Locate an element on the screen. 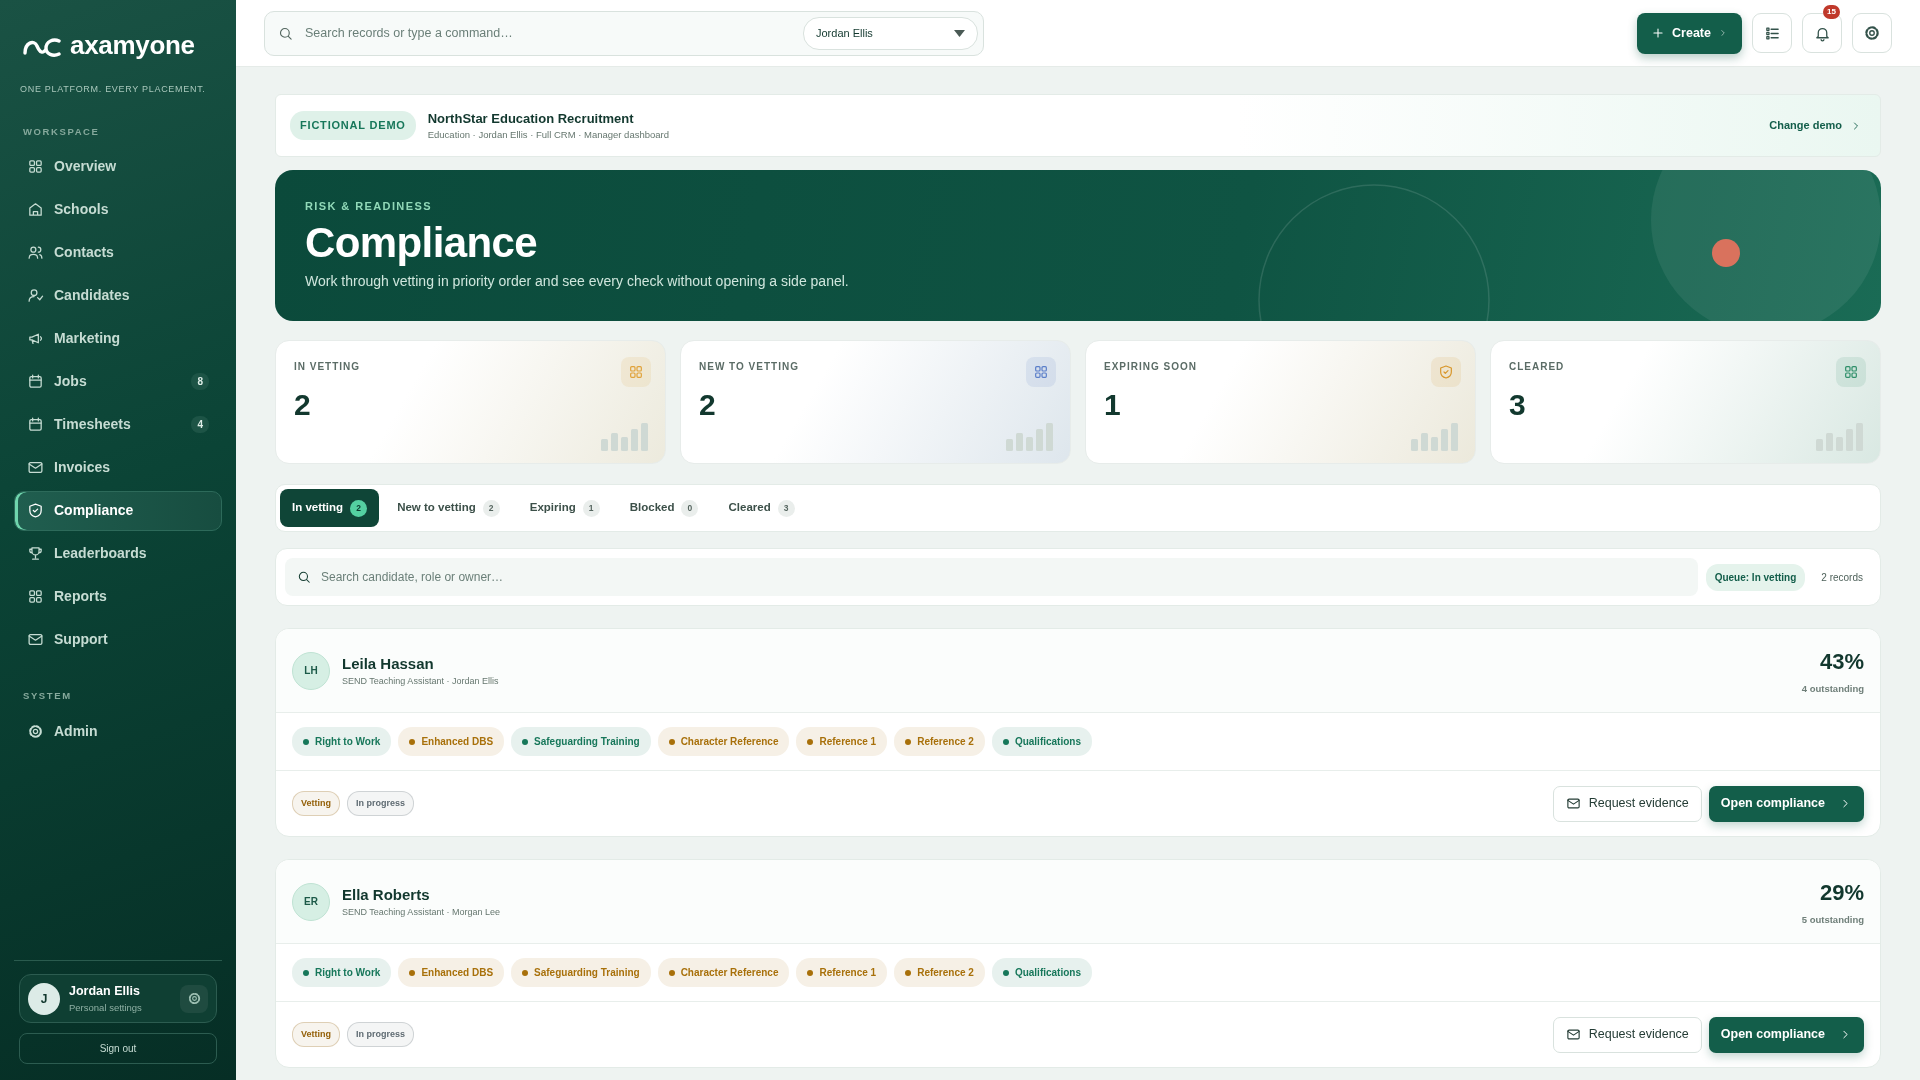 The image size is (1920, 1080). count-badge: 1 is located at coordinates (591, 508).